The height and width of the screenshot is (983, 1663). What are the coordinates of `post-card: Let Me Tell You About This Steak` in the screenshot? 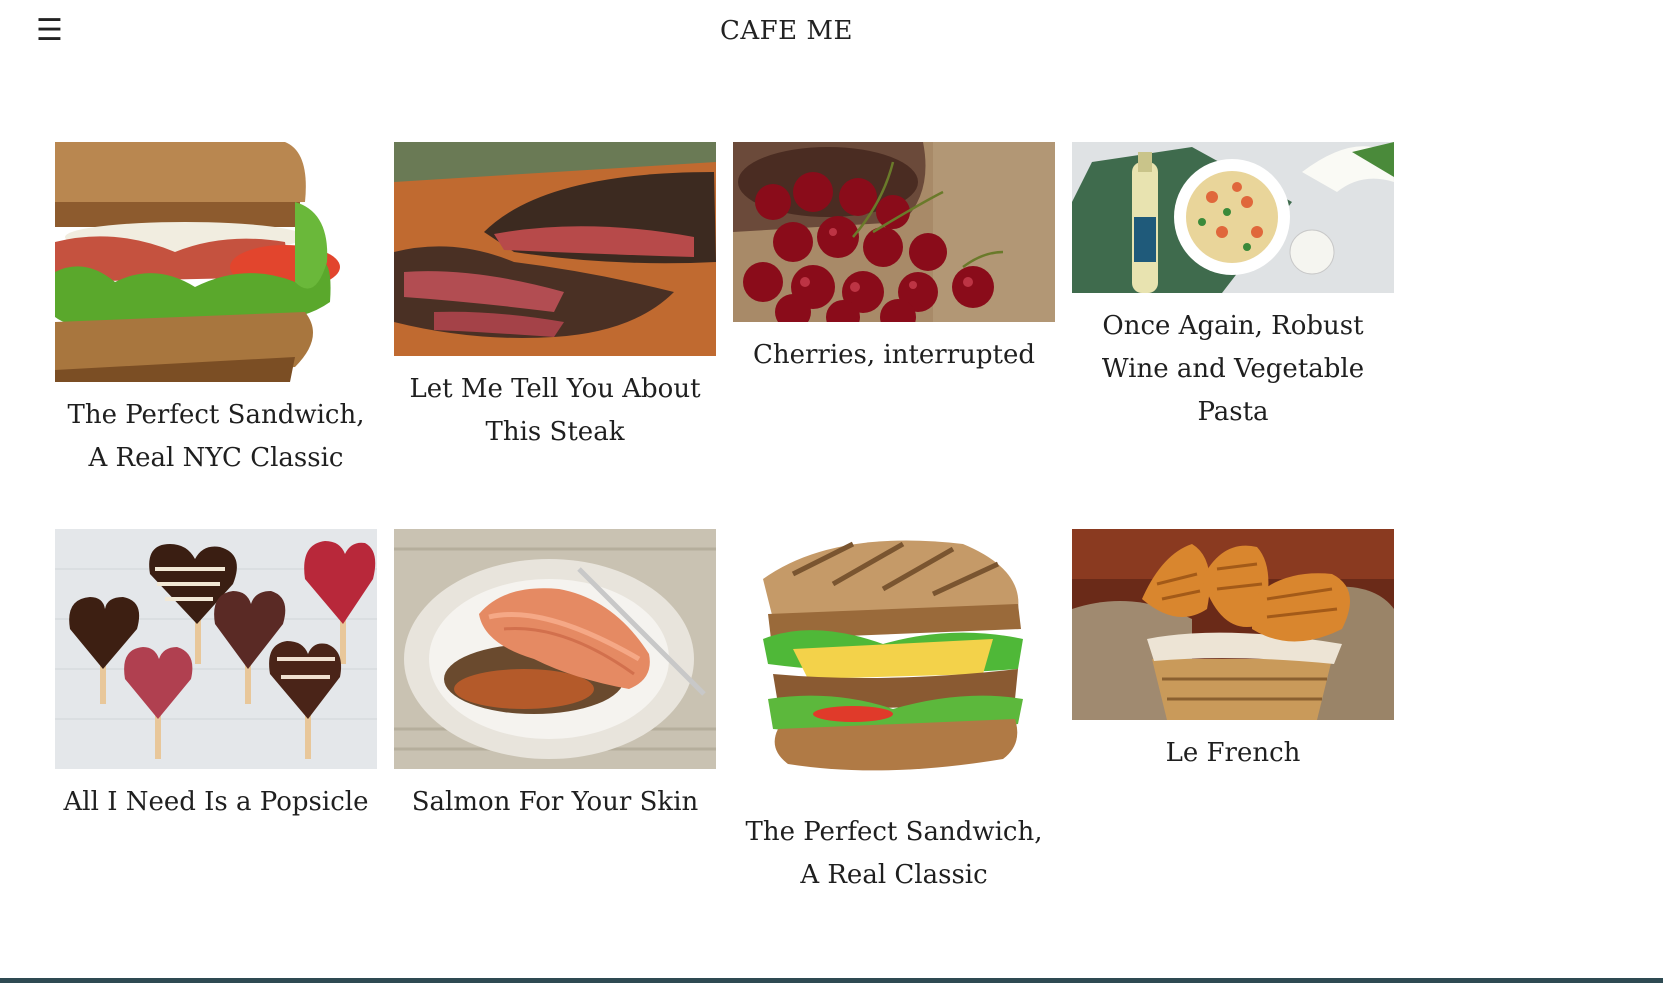 It's located at (555, 298).